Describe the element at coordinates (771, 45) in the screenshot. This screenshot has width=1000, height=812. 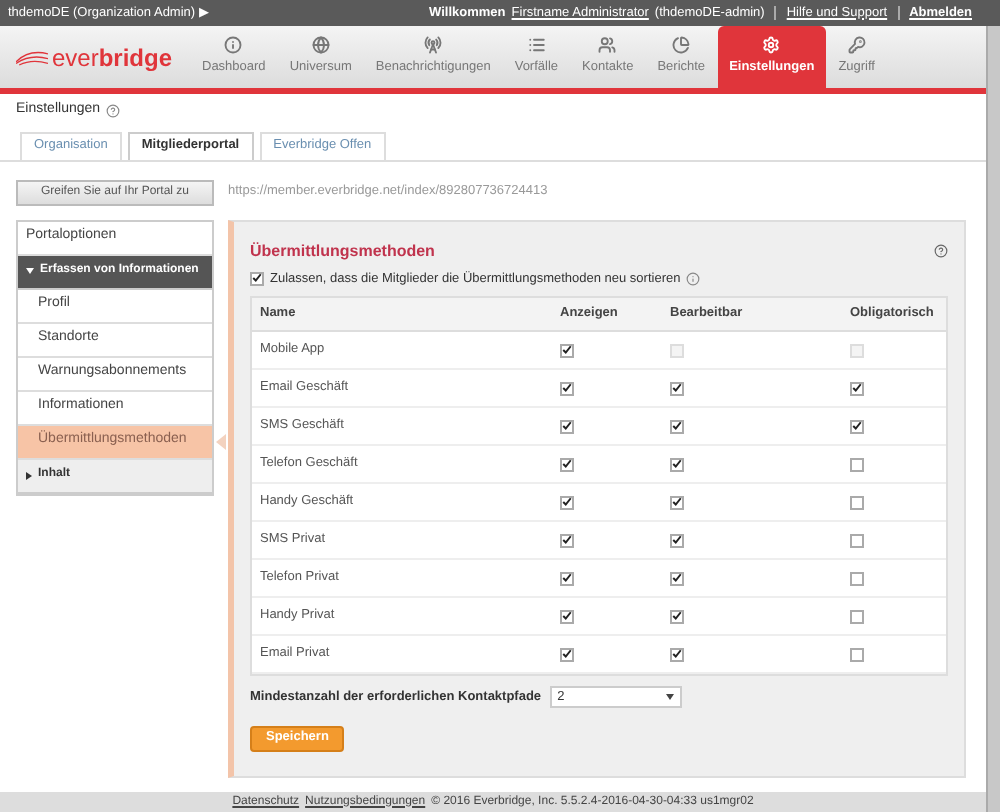
I see `settings-icon` at that location.